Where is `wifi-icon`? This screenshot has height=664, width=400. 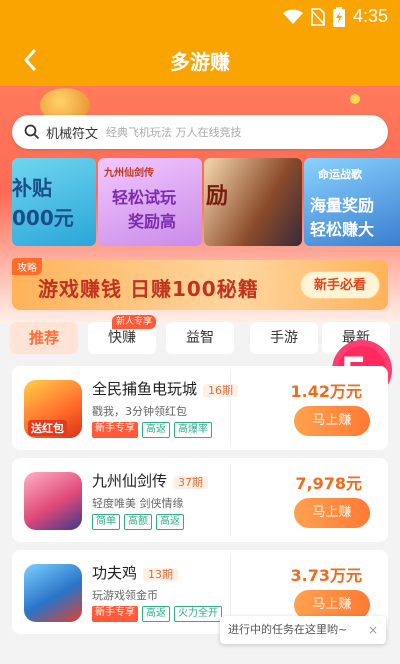 wifi-icon is located at coordinates (292, 16).